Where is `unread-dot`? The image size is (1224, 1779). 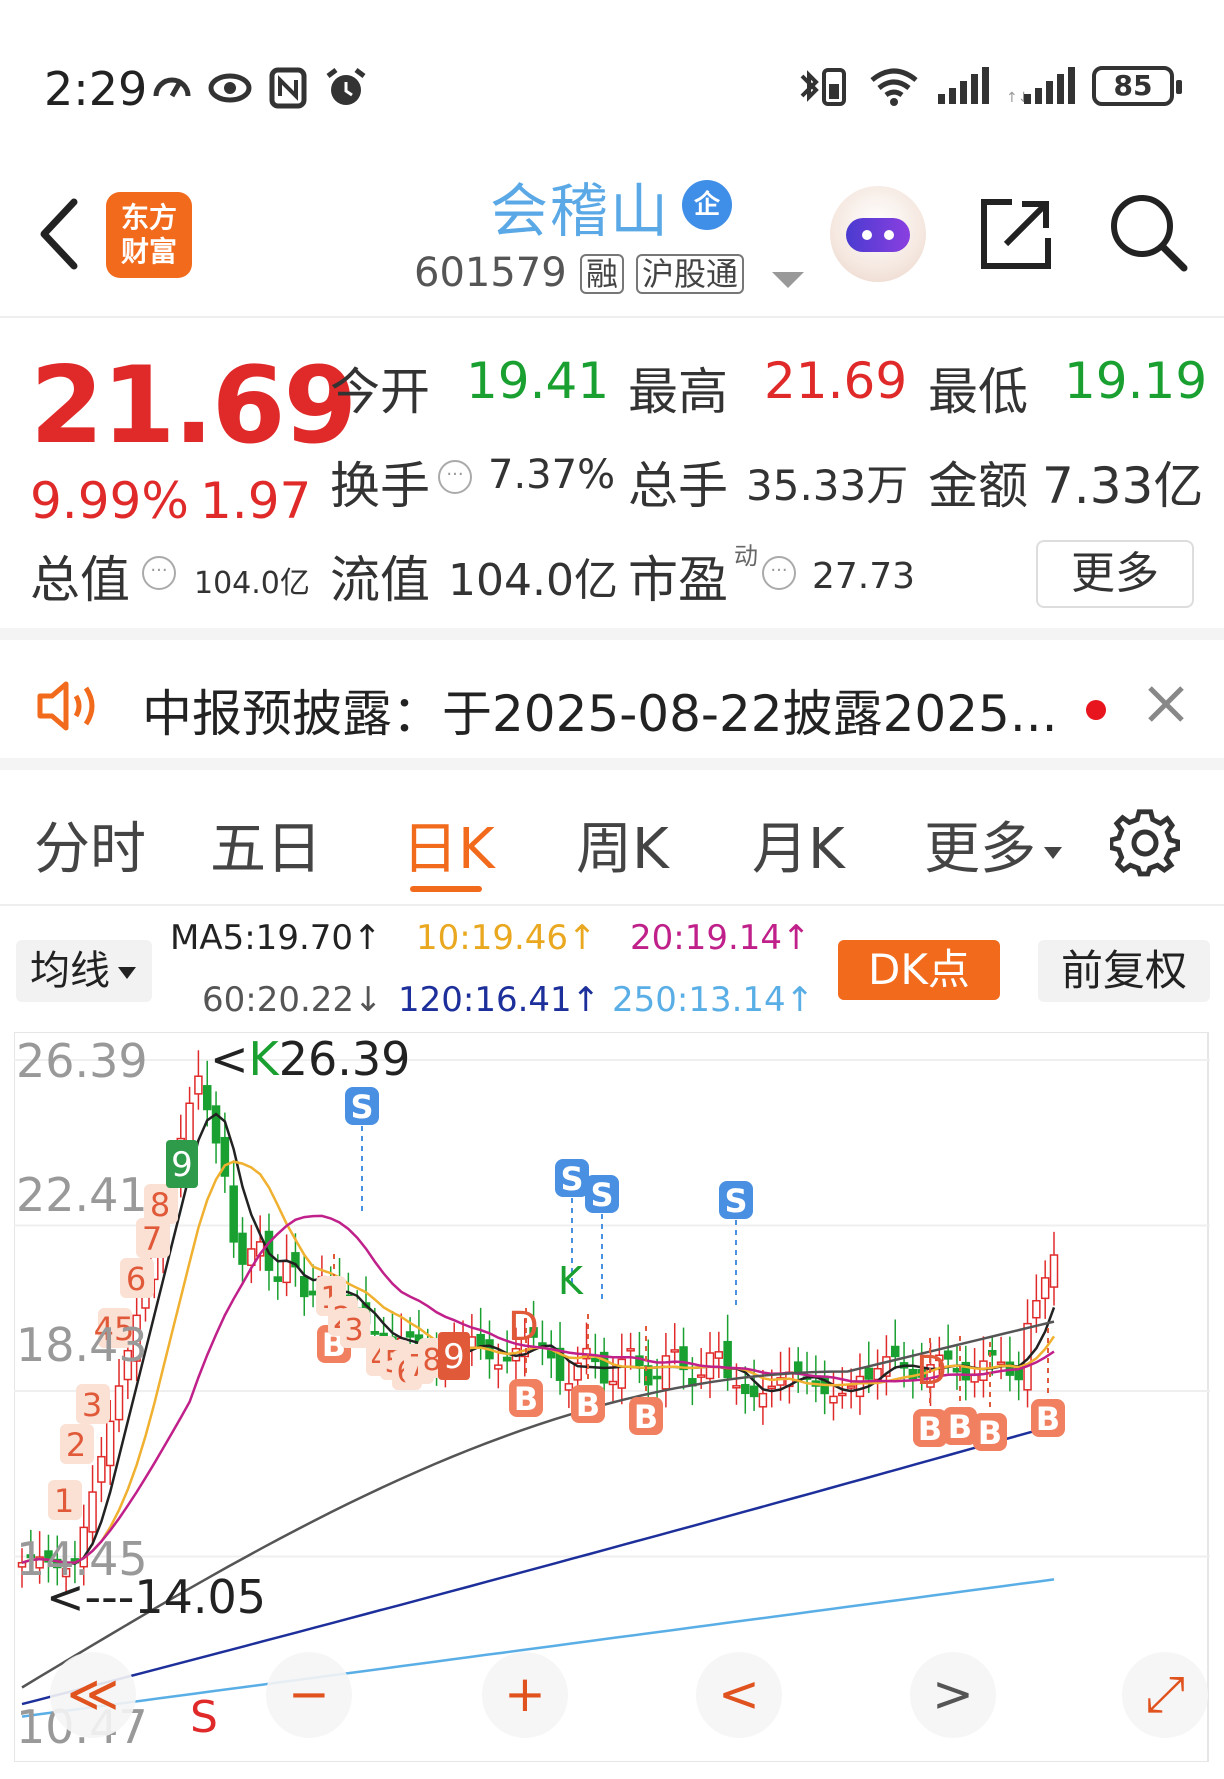 unread-dot is located at coordinates (1096, 710).